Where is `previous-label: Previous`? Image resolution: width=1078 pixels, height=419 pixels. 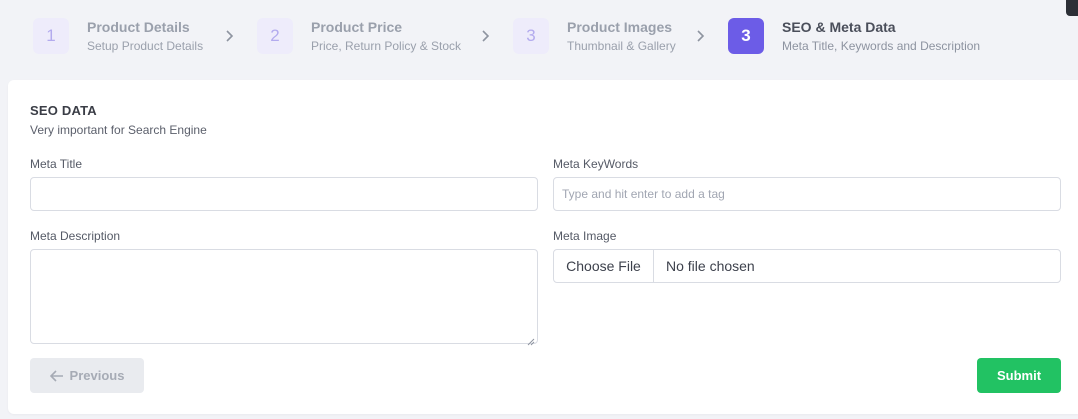 previous-label: Previous is located at coordinates (97, 375).